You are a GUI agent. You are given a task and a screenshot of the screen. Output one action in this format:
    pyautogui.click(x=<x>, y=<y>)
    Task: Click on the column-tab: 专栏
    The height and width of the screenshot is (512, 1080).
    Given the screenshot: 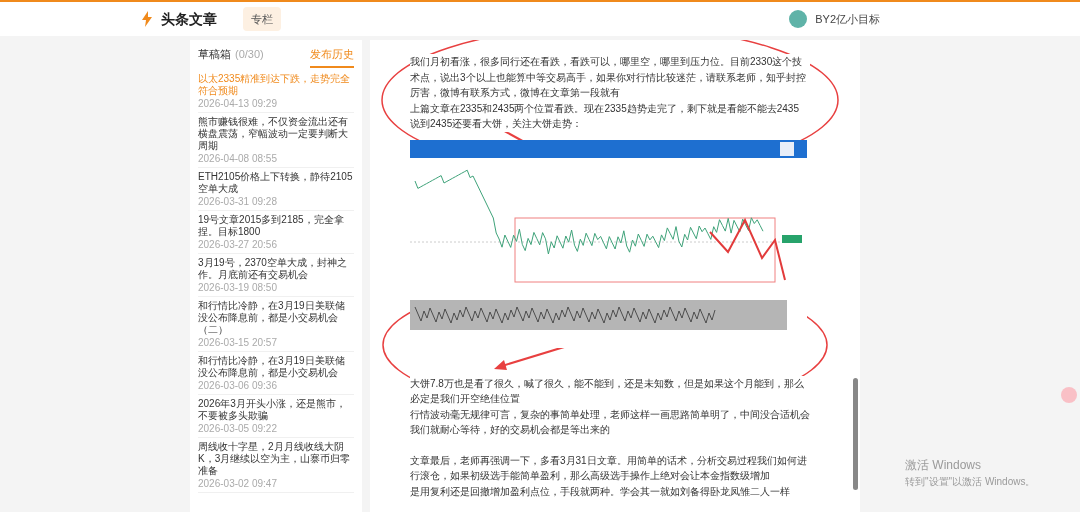 What is the action you would take?
    pyautogui.click(x=262, y=19)
    